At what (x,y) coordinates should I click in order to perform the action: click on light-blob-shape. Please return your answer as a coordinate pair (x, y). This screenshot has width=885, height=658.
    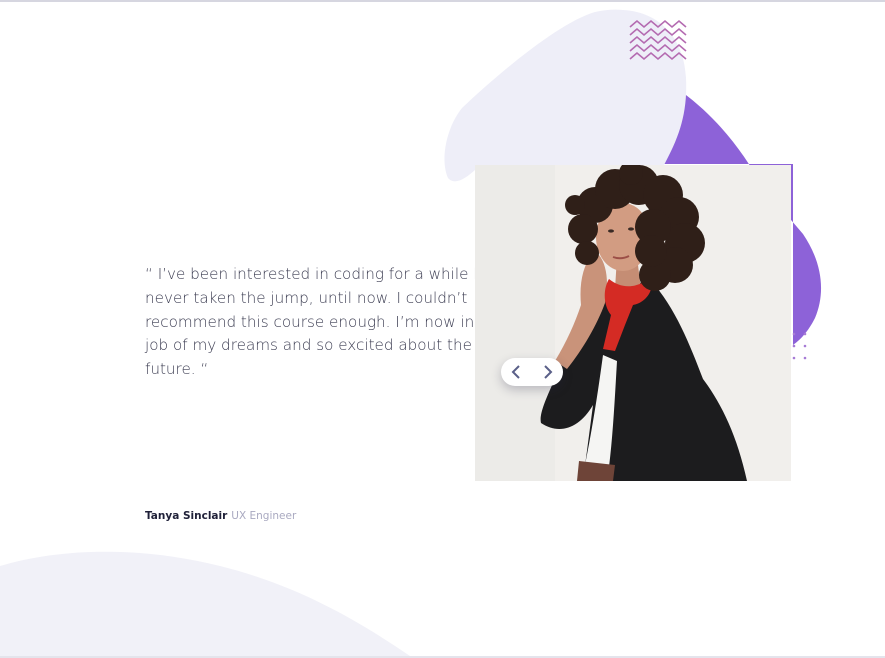
    Looking at the image, I should click on (565, 95).